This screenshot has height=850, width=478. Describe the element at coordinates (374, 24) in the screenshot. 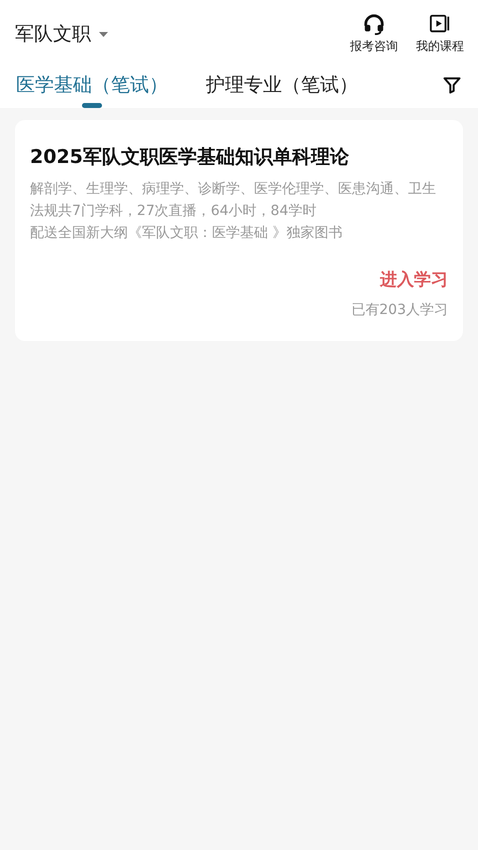

I see `headset-icon` at that location.